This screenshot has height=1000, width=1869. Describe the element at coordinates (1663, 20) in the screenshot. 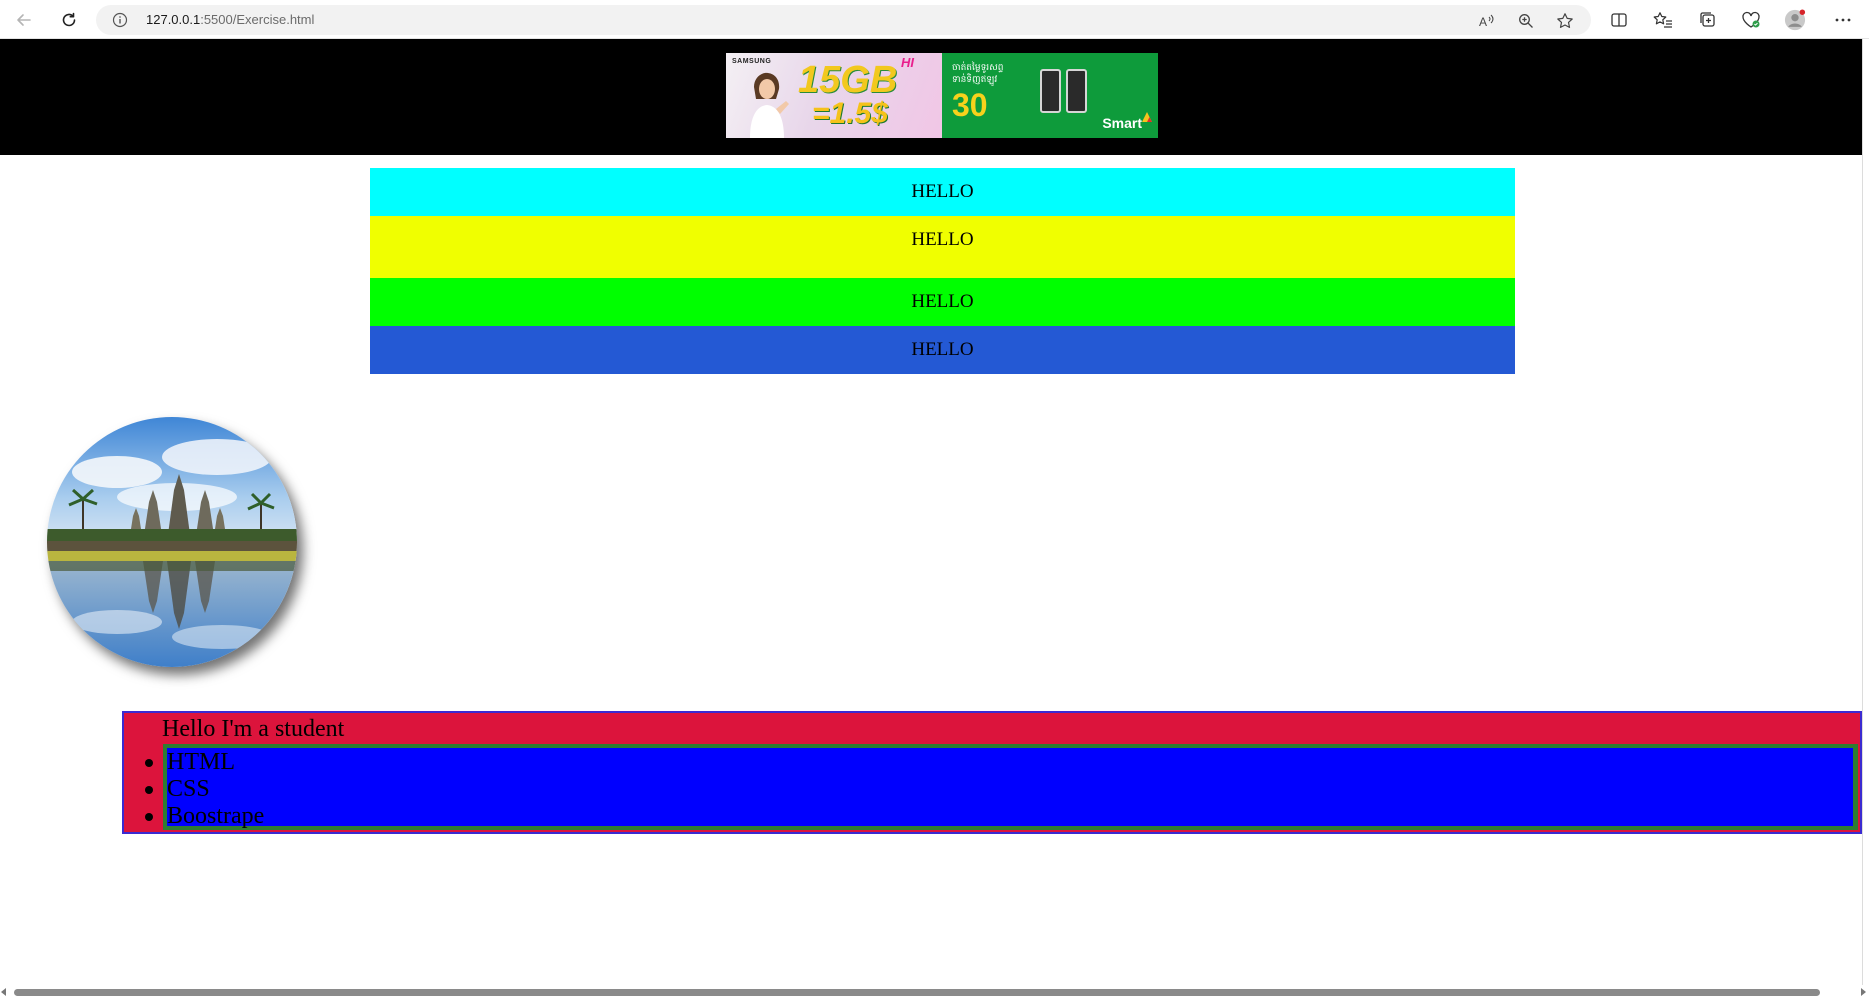

I see `favorites-icon` at that location.